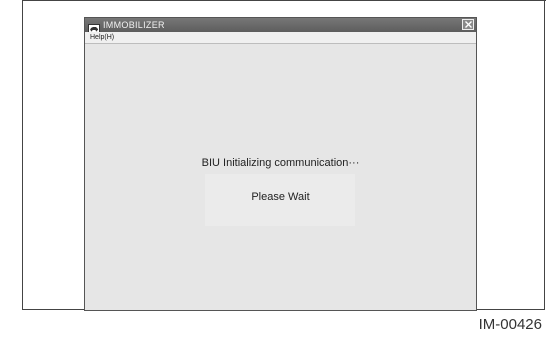 The image size is (546, 337). What do you see at coordinates (22, 155) in the screenshot?
I see `figure-border-left` at bounding box center [22, 155].